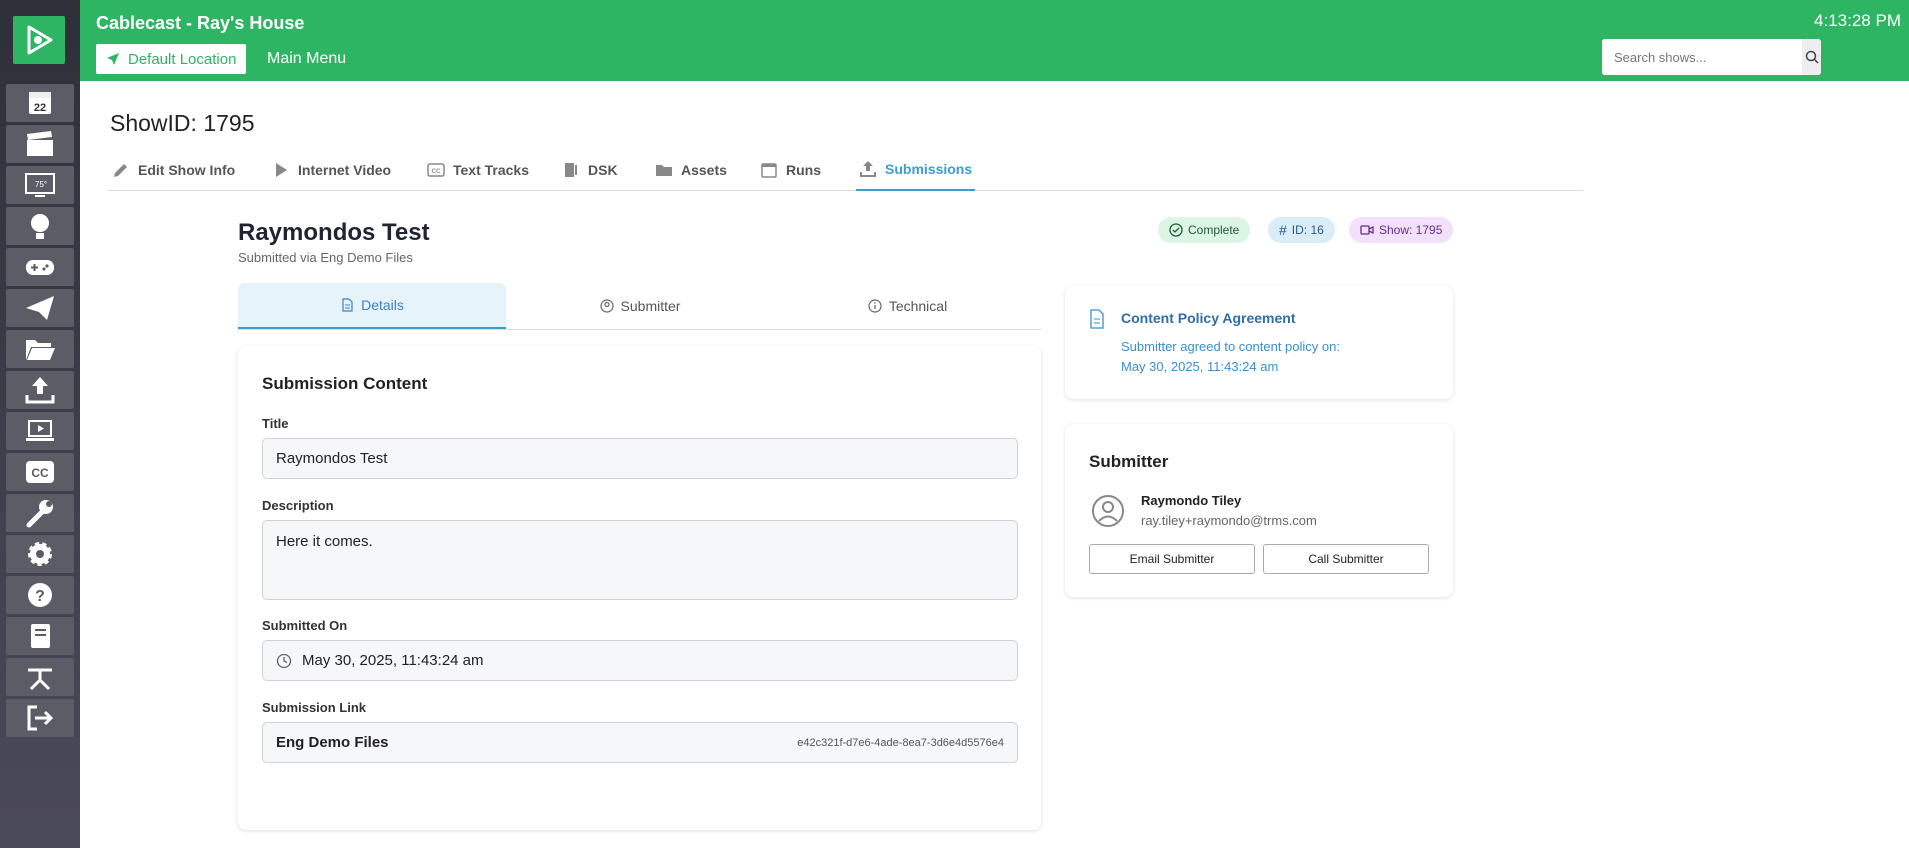  I want to click on paper-plane-icon, so click(40, 308).